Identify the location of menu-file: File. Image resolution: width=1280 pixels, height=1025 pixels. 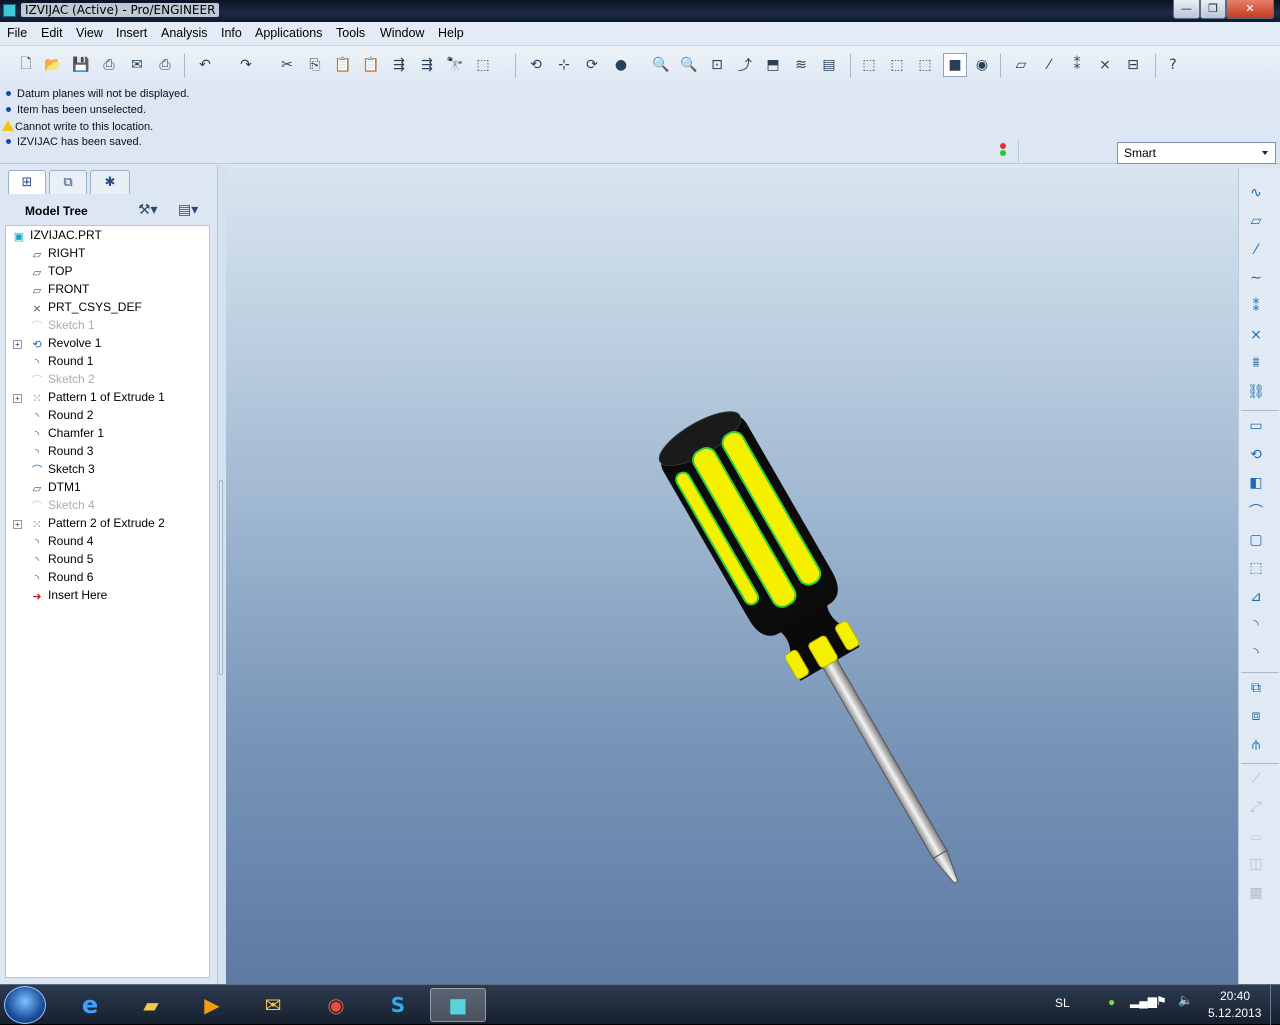
(17, 33).